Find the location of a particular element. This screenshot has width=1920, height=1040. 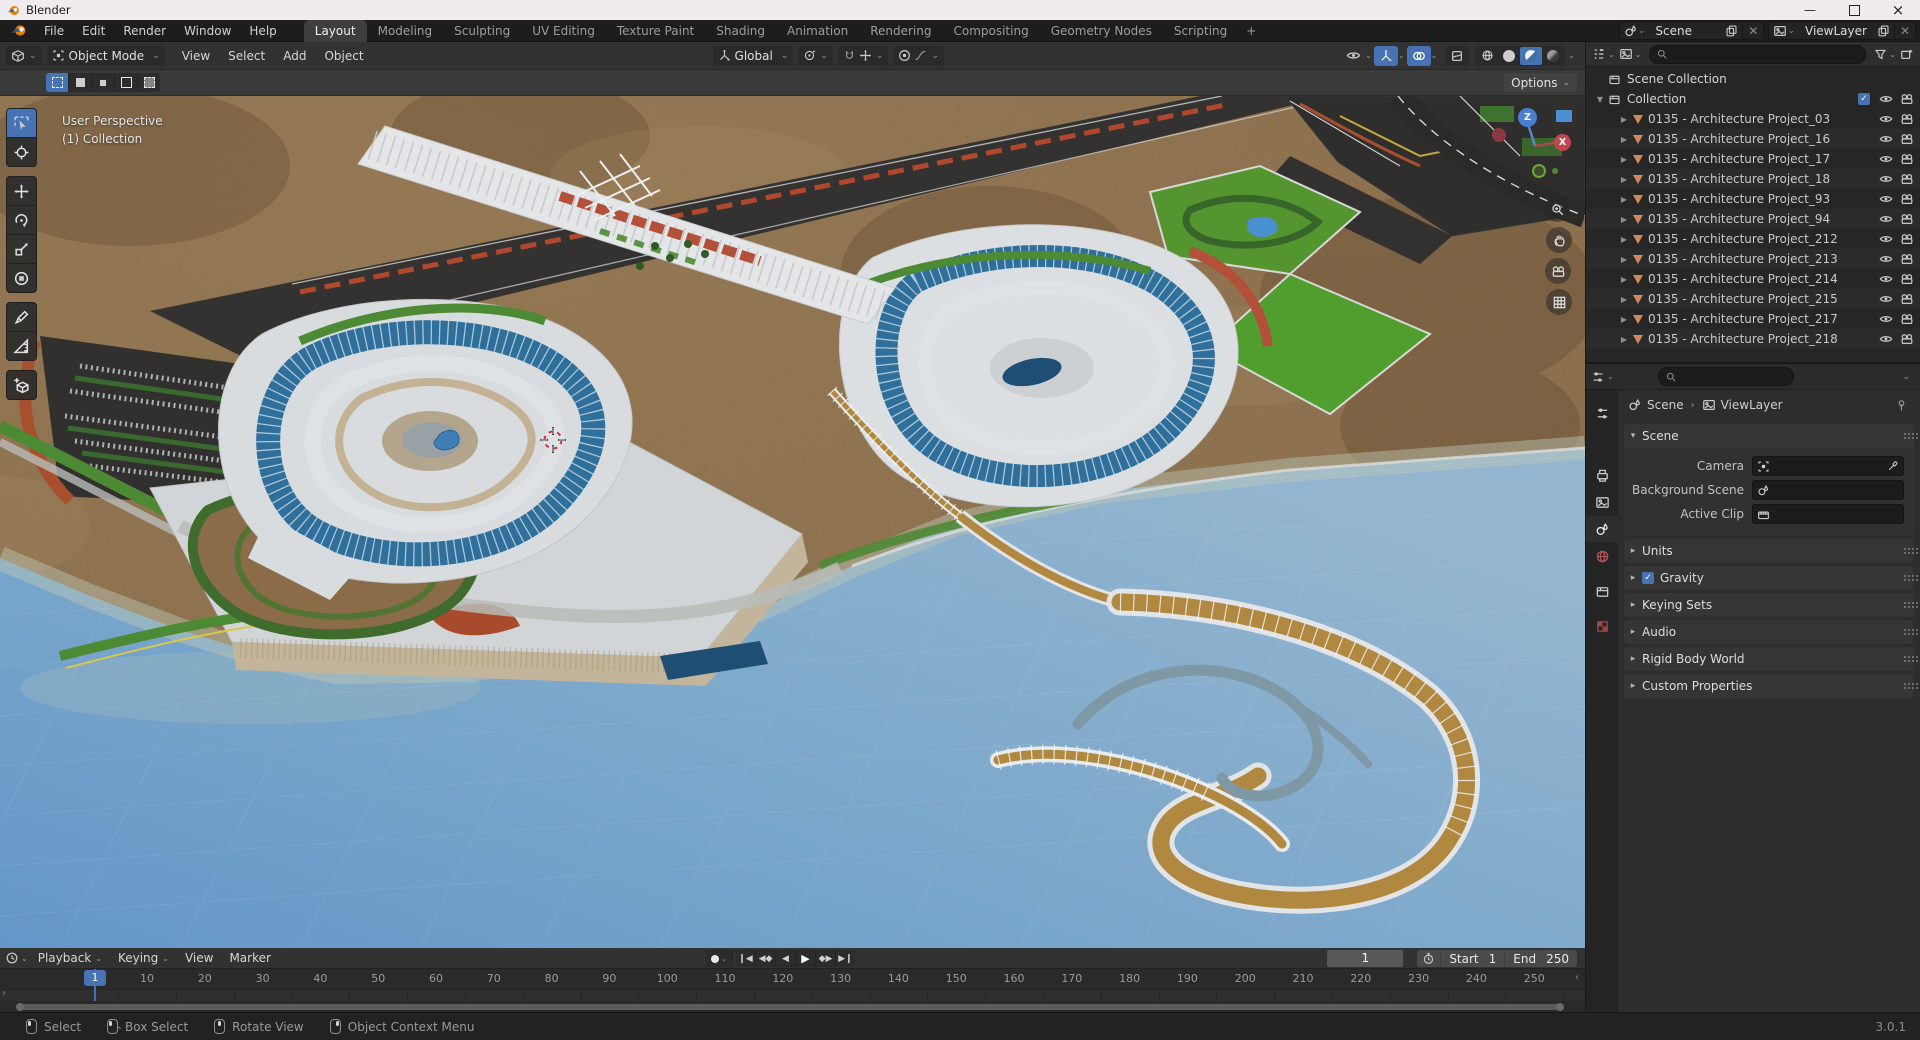

scene-name: Scene is located at coordinates (1685, 31).